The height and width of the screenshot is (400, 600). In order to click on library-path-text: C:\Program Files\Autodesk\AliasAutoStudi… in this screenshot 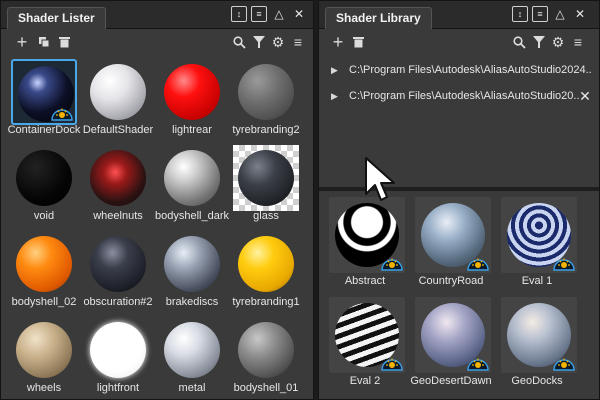, I will do `click(470, 70)`.